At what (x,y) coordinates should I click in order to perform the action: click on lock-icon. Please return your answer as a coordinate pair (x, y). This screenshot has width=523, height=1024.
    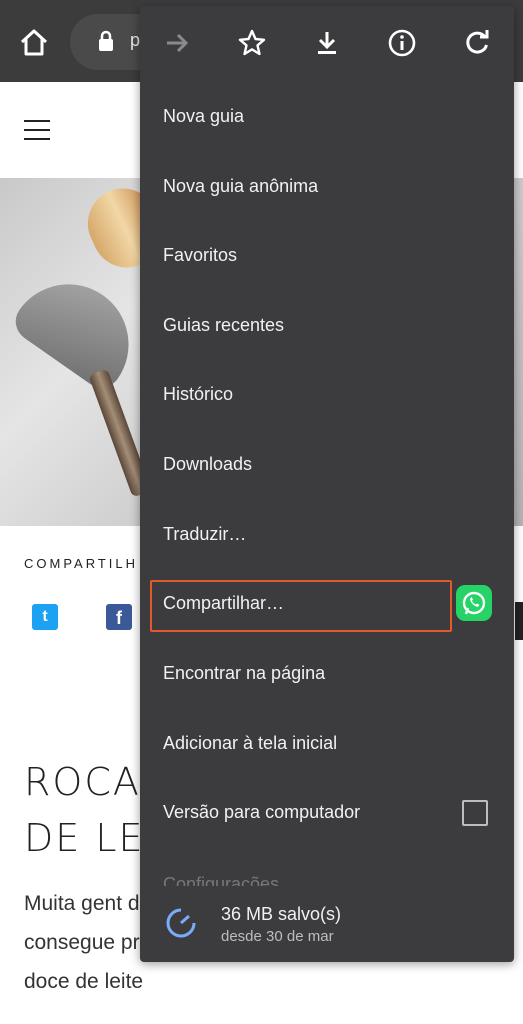
    Looking at the image, I should click on (106, 41).